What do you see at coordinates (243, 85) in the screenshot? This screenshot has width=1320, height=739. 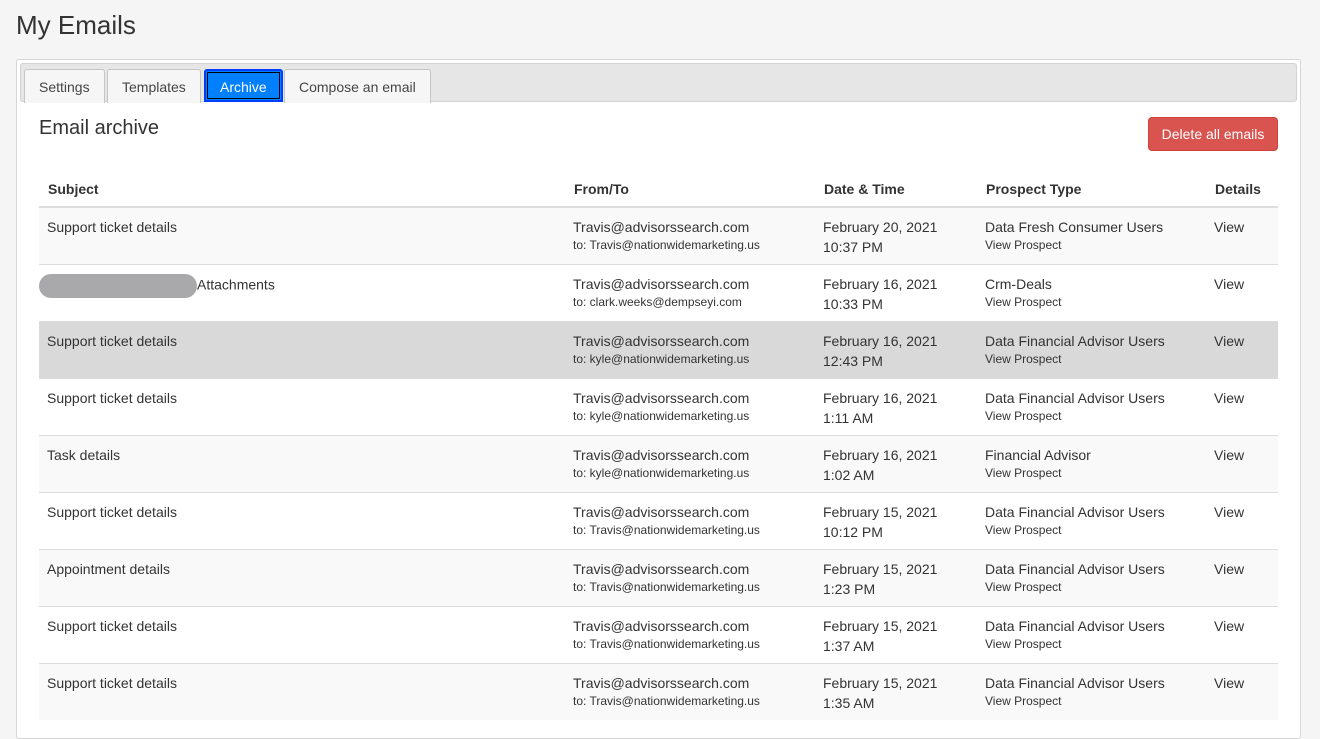 I see `tab-archive: Archive` at bounding box center [243, 85].